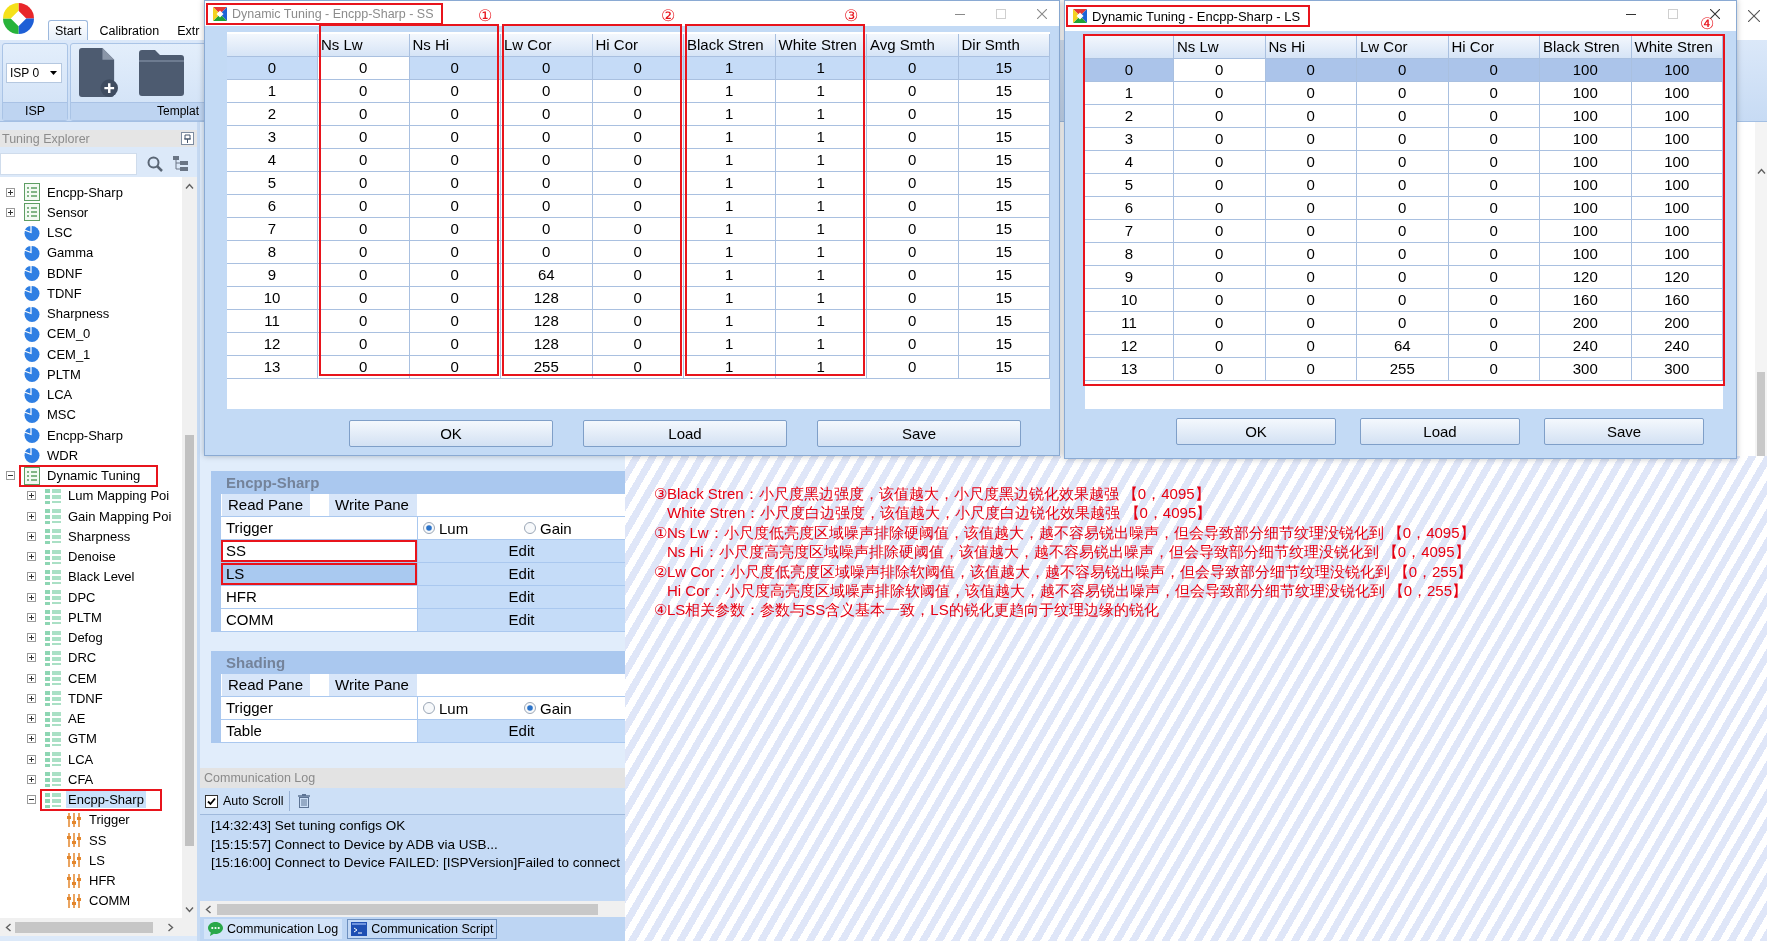 The width and height of the screenshot is (1767, 941). What do you see at coordinates (68, 30) in the screenshot?
I see `ribbon-tab: Start` at bounding box center [68, 30].